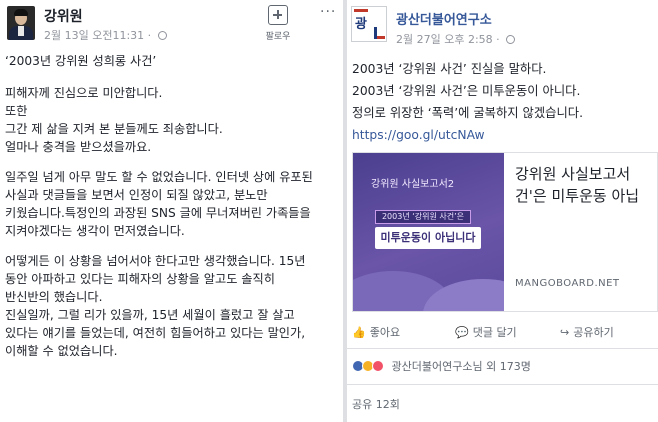 Image resolution: width=658 pixels, height=422 pixels. I want to click on post-line: 정의로 위장한 ‘폭력’에 굴복하지 않겠습니다., so click(467, 113).